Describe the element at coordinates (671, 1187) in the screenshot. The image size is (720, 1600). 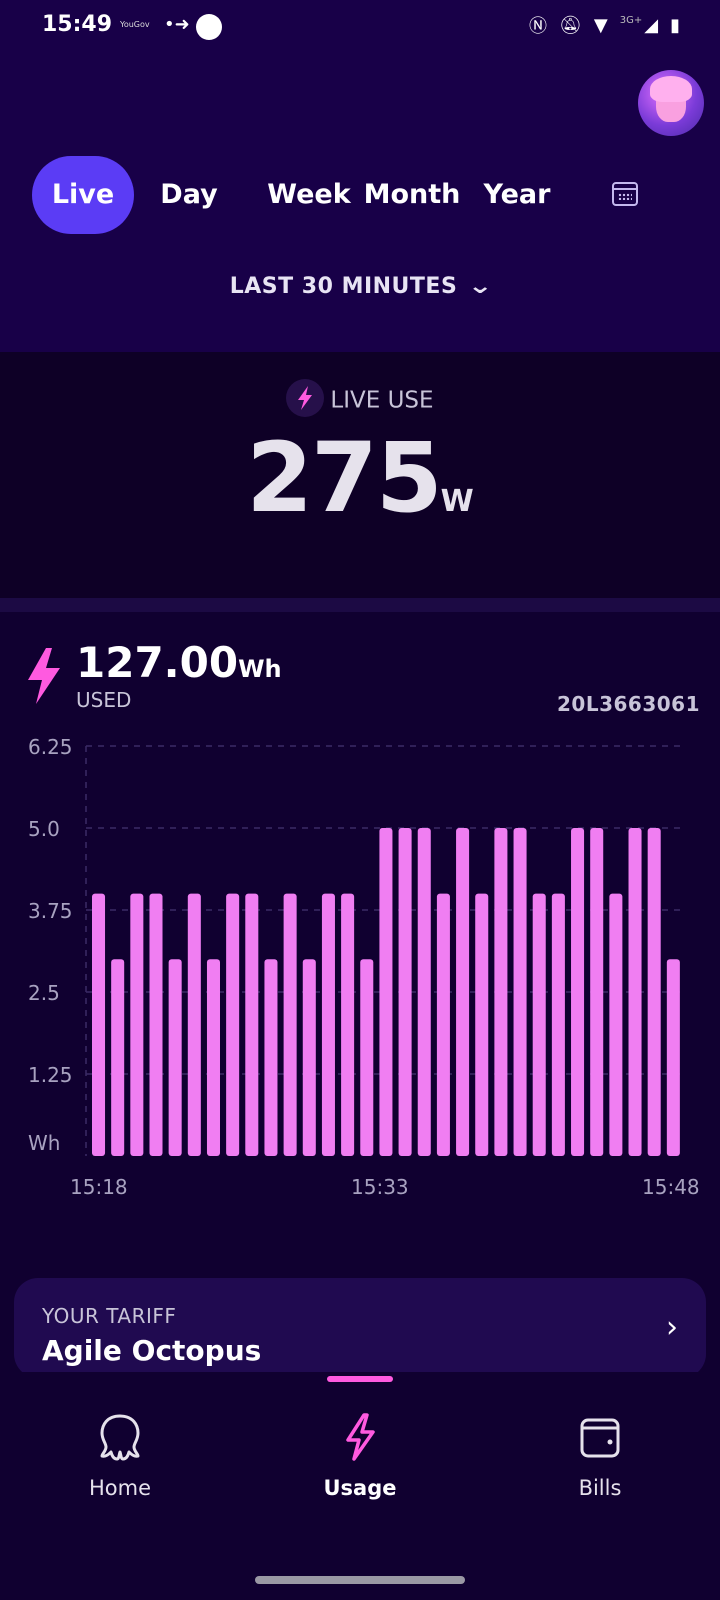
I see `x-tick-label: 15:48` at that location.